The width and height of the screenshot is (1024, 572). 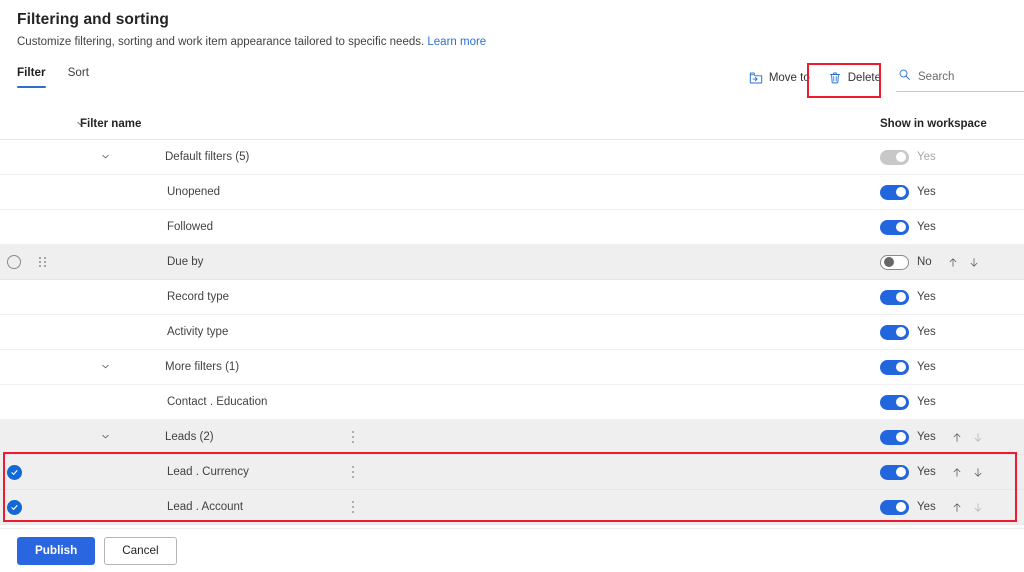 I want to click on table-row: Due by No, so click(x=512, y=262).